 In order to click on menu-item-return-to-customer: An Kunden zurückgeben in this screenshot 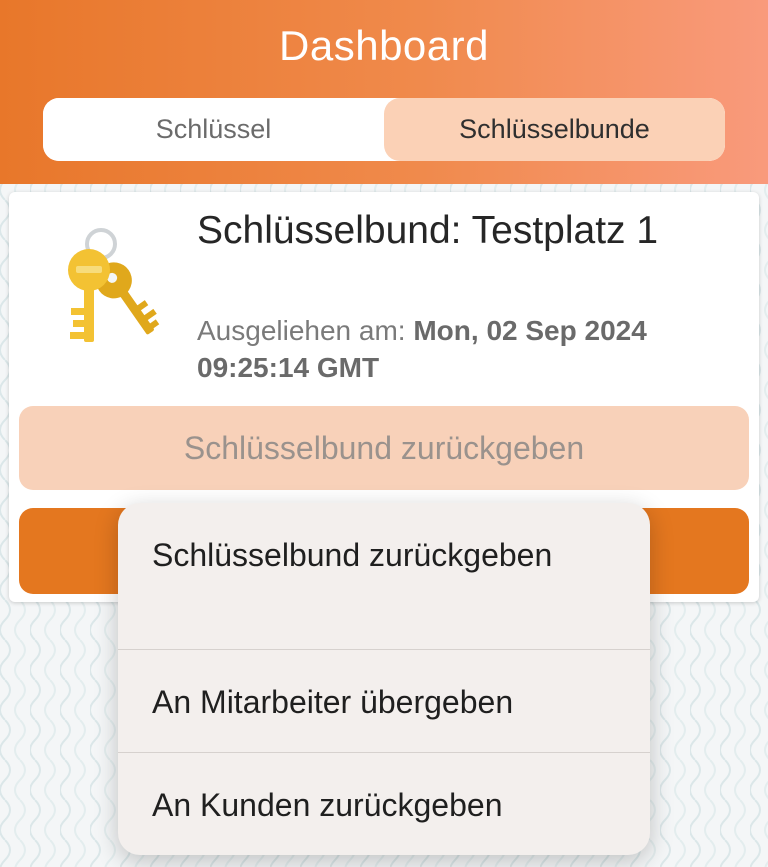, I will do `click(384, 805)`.